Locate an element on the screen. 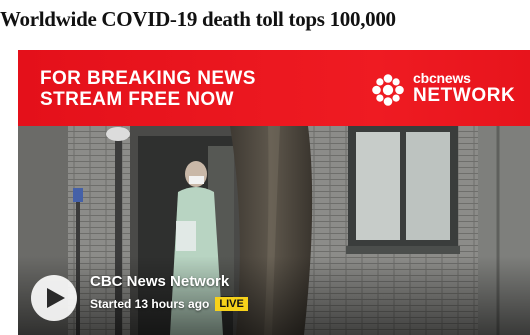 The height and width of the screenshot is (335, 530). live-badge: LIVE is located at coordinates (231, 304).